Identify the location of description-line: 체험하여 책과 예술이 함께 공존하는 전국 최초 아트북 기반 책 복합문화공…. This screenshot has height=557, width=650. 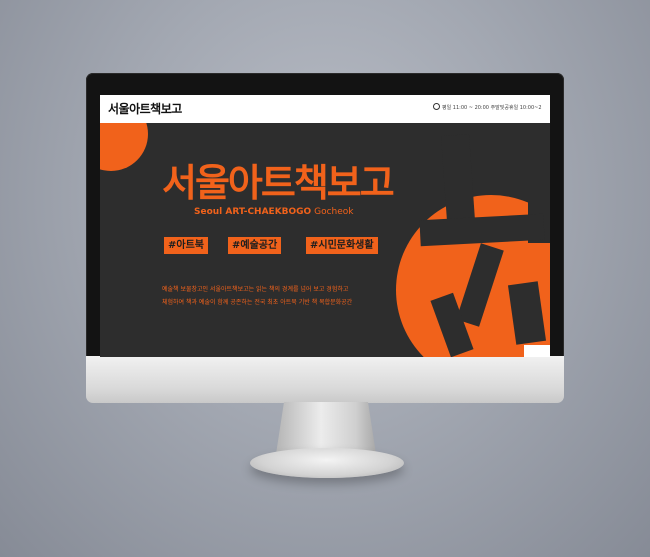
(257, 302).